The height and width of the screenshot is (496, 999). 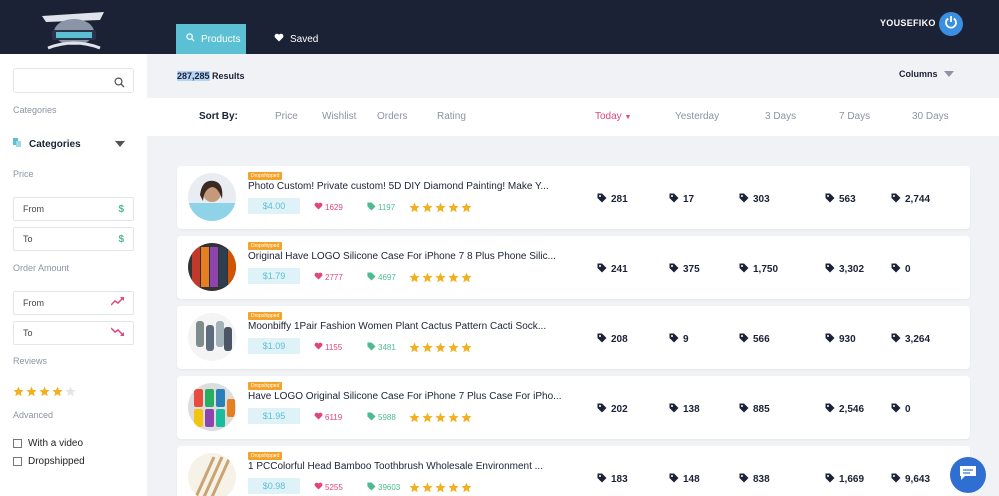 What do you see at coordinates (55, 144) in the screenshot?
I see `categories-dropdown-label: Categories` at bounding box center [55, 144].